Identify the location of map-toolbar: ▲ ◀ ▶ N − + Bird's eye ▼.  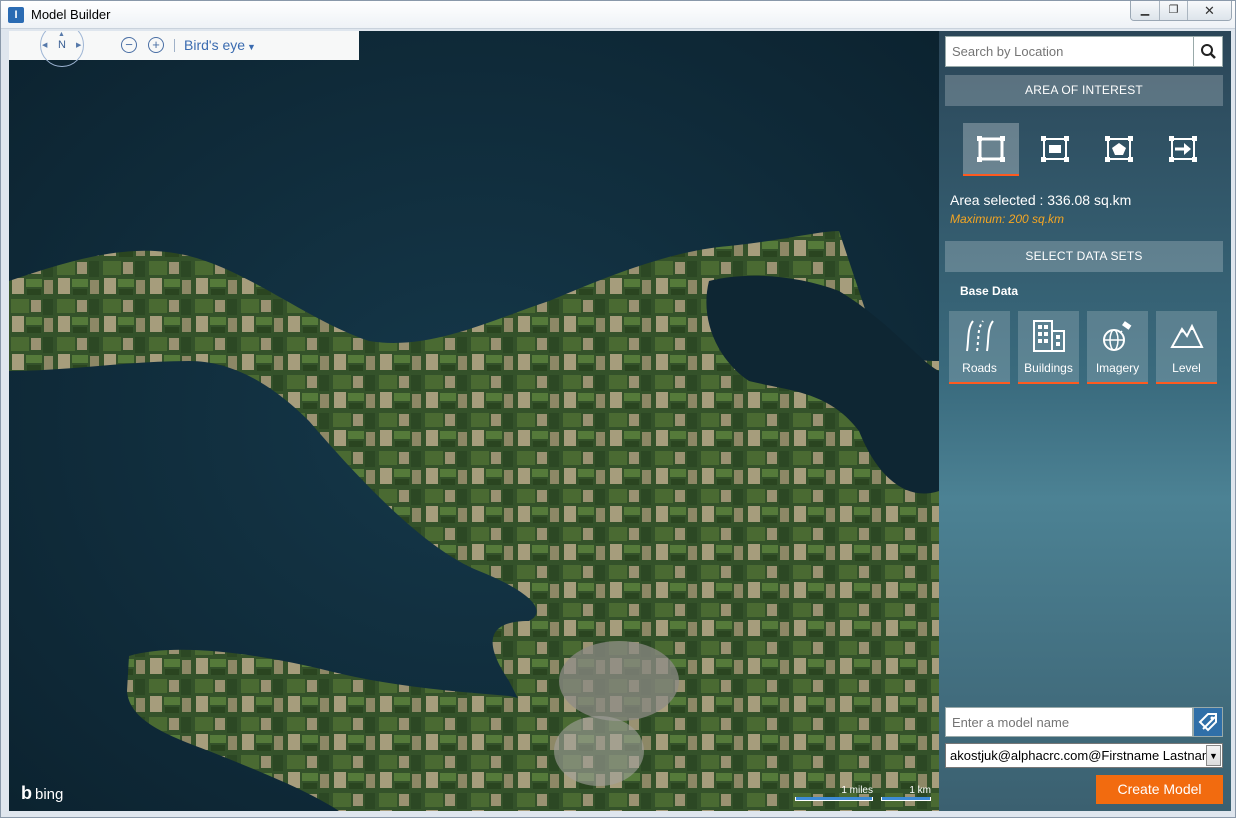
(184, 49).